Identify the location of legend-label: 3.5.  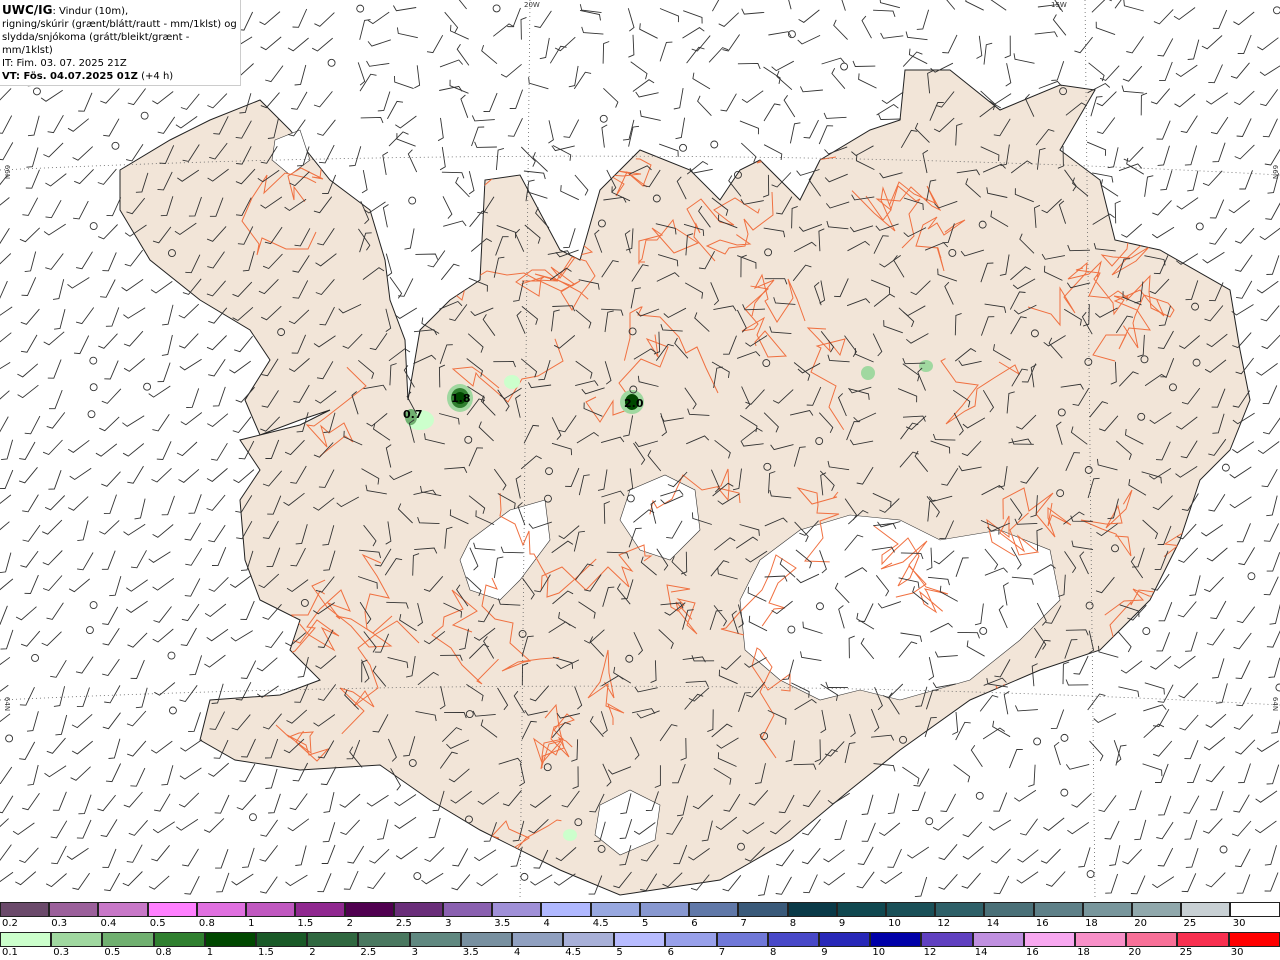
(502, 923).